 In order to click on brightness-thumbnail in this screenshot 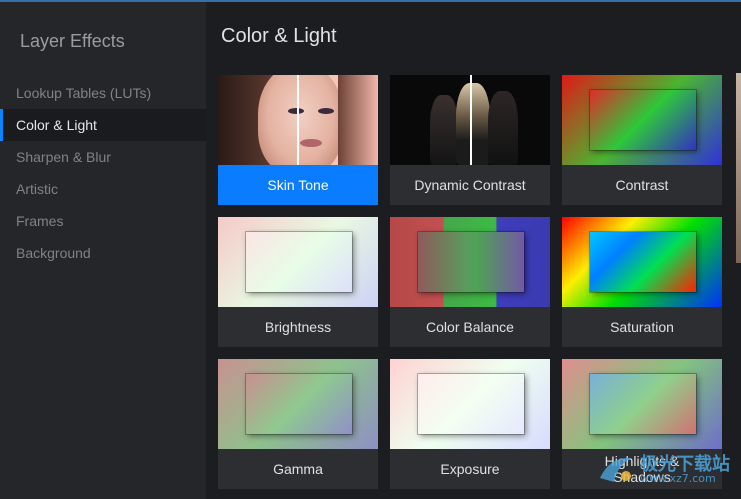, I will do `click(298, 262)`.